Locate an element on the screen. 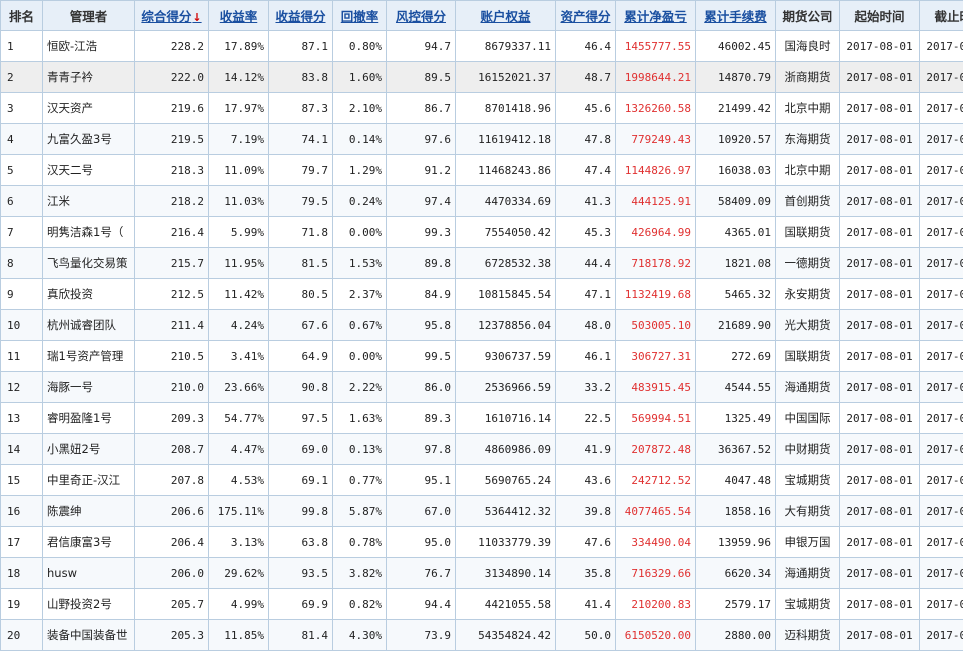 This screenshot has width=963, height=651. cell-risk-score: 89.5 is located at coordinates (421, 77).